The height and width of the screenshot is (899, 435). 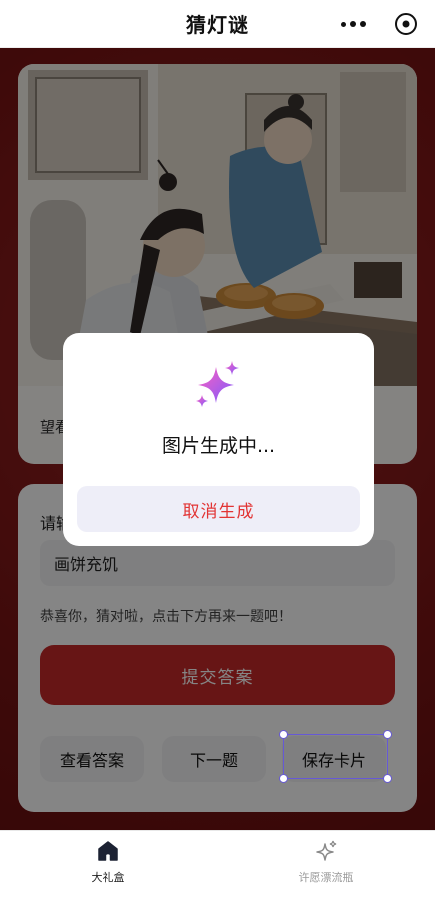 I want to click on nav-bar: 猜灯谜, so click(x=217, y=24).